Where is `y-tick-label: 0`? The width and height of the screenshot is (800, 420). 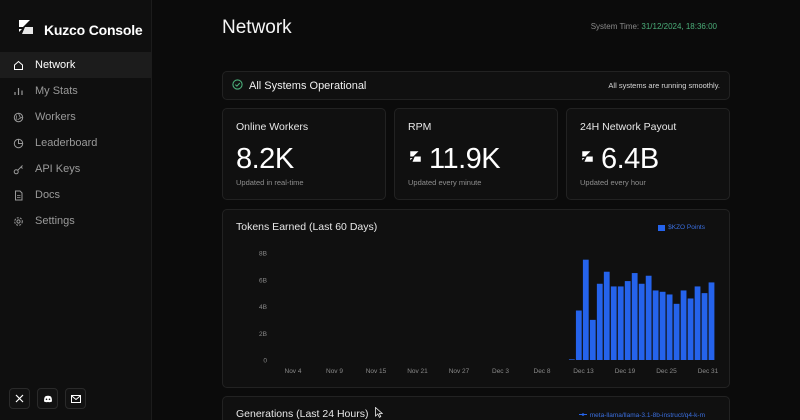 y-tick-label: 0 is located at coordinates (265, 361).